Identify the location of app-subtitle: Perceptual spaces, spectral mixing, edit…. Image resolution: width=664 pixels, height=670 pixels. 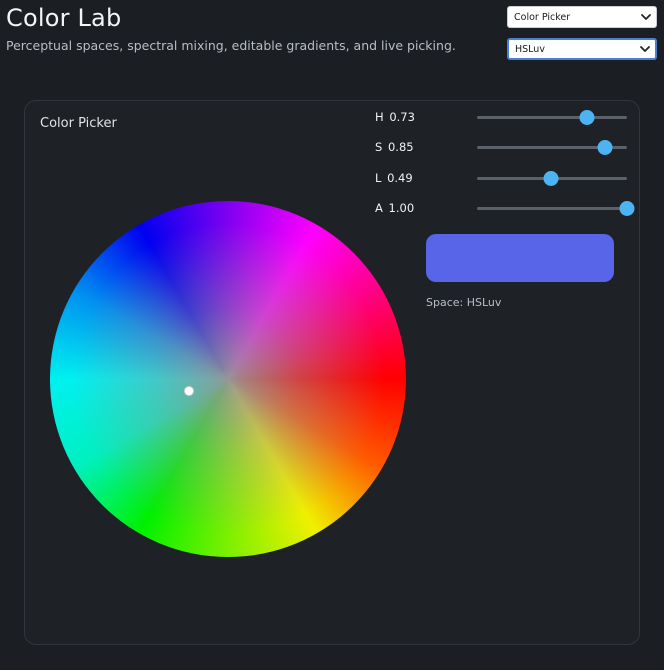
(231, 45).